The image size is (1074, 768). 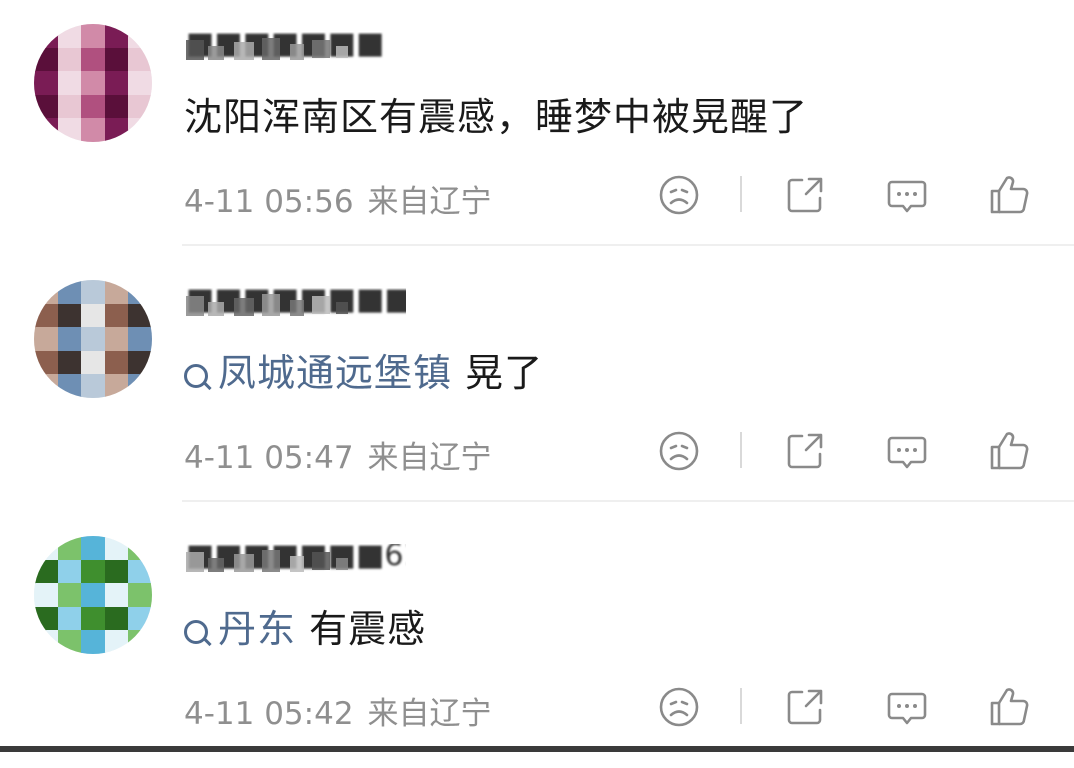 I want to click on search-icon, so click(x=196, y=376).